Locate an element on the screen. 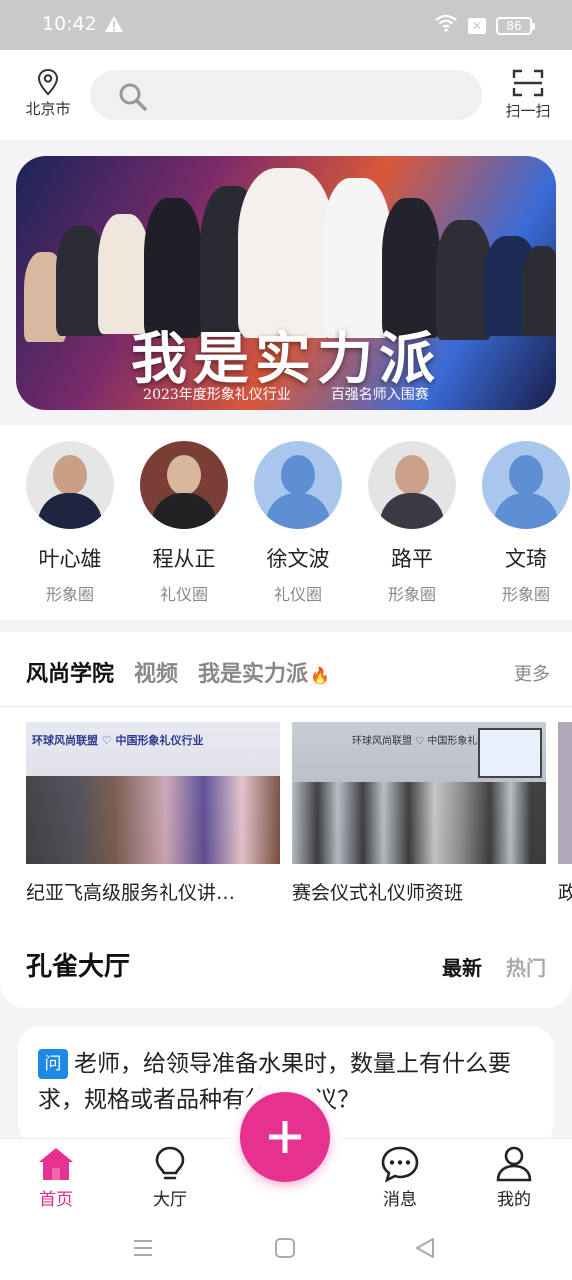 This screenshot has width=572, height=1280. top-bar: 北京市 扫一扫 is located at coordinates (286, 95).